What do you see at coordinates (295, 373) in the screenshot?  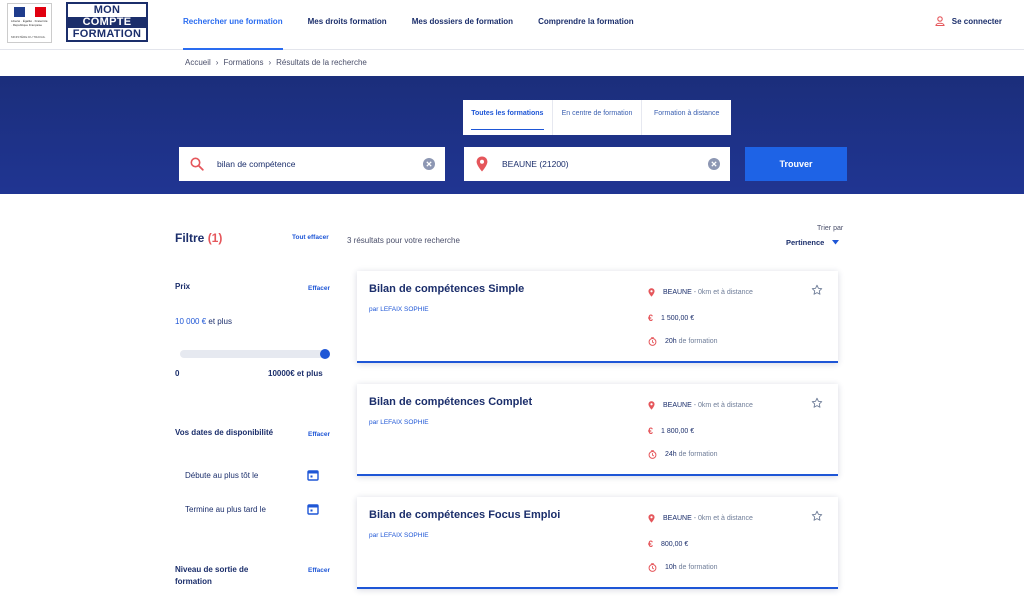 I see `slider-max-label: 10000€ et plus` at bounding box center [295, 373].